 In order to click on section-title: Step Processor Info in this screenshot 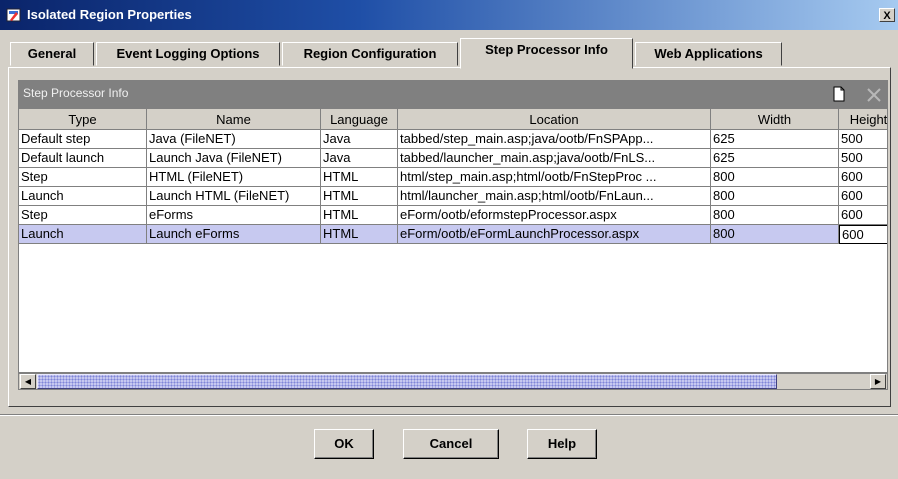, I will do `click(76, 93)`.